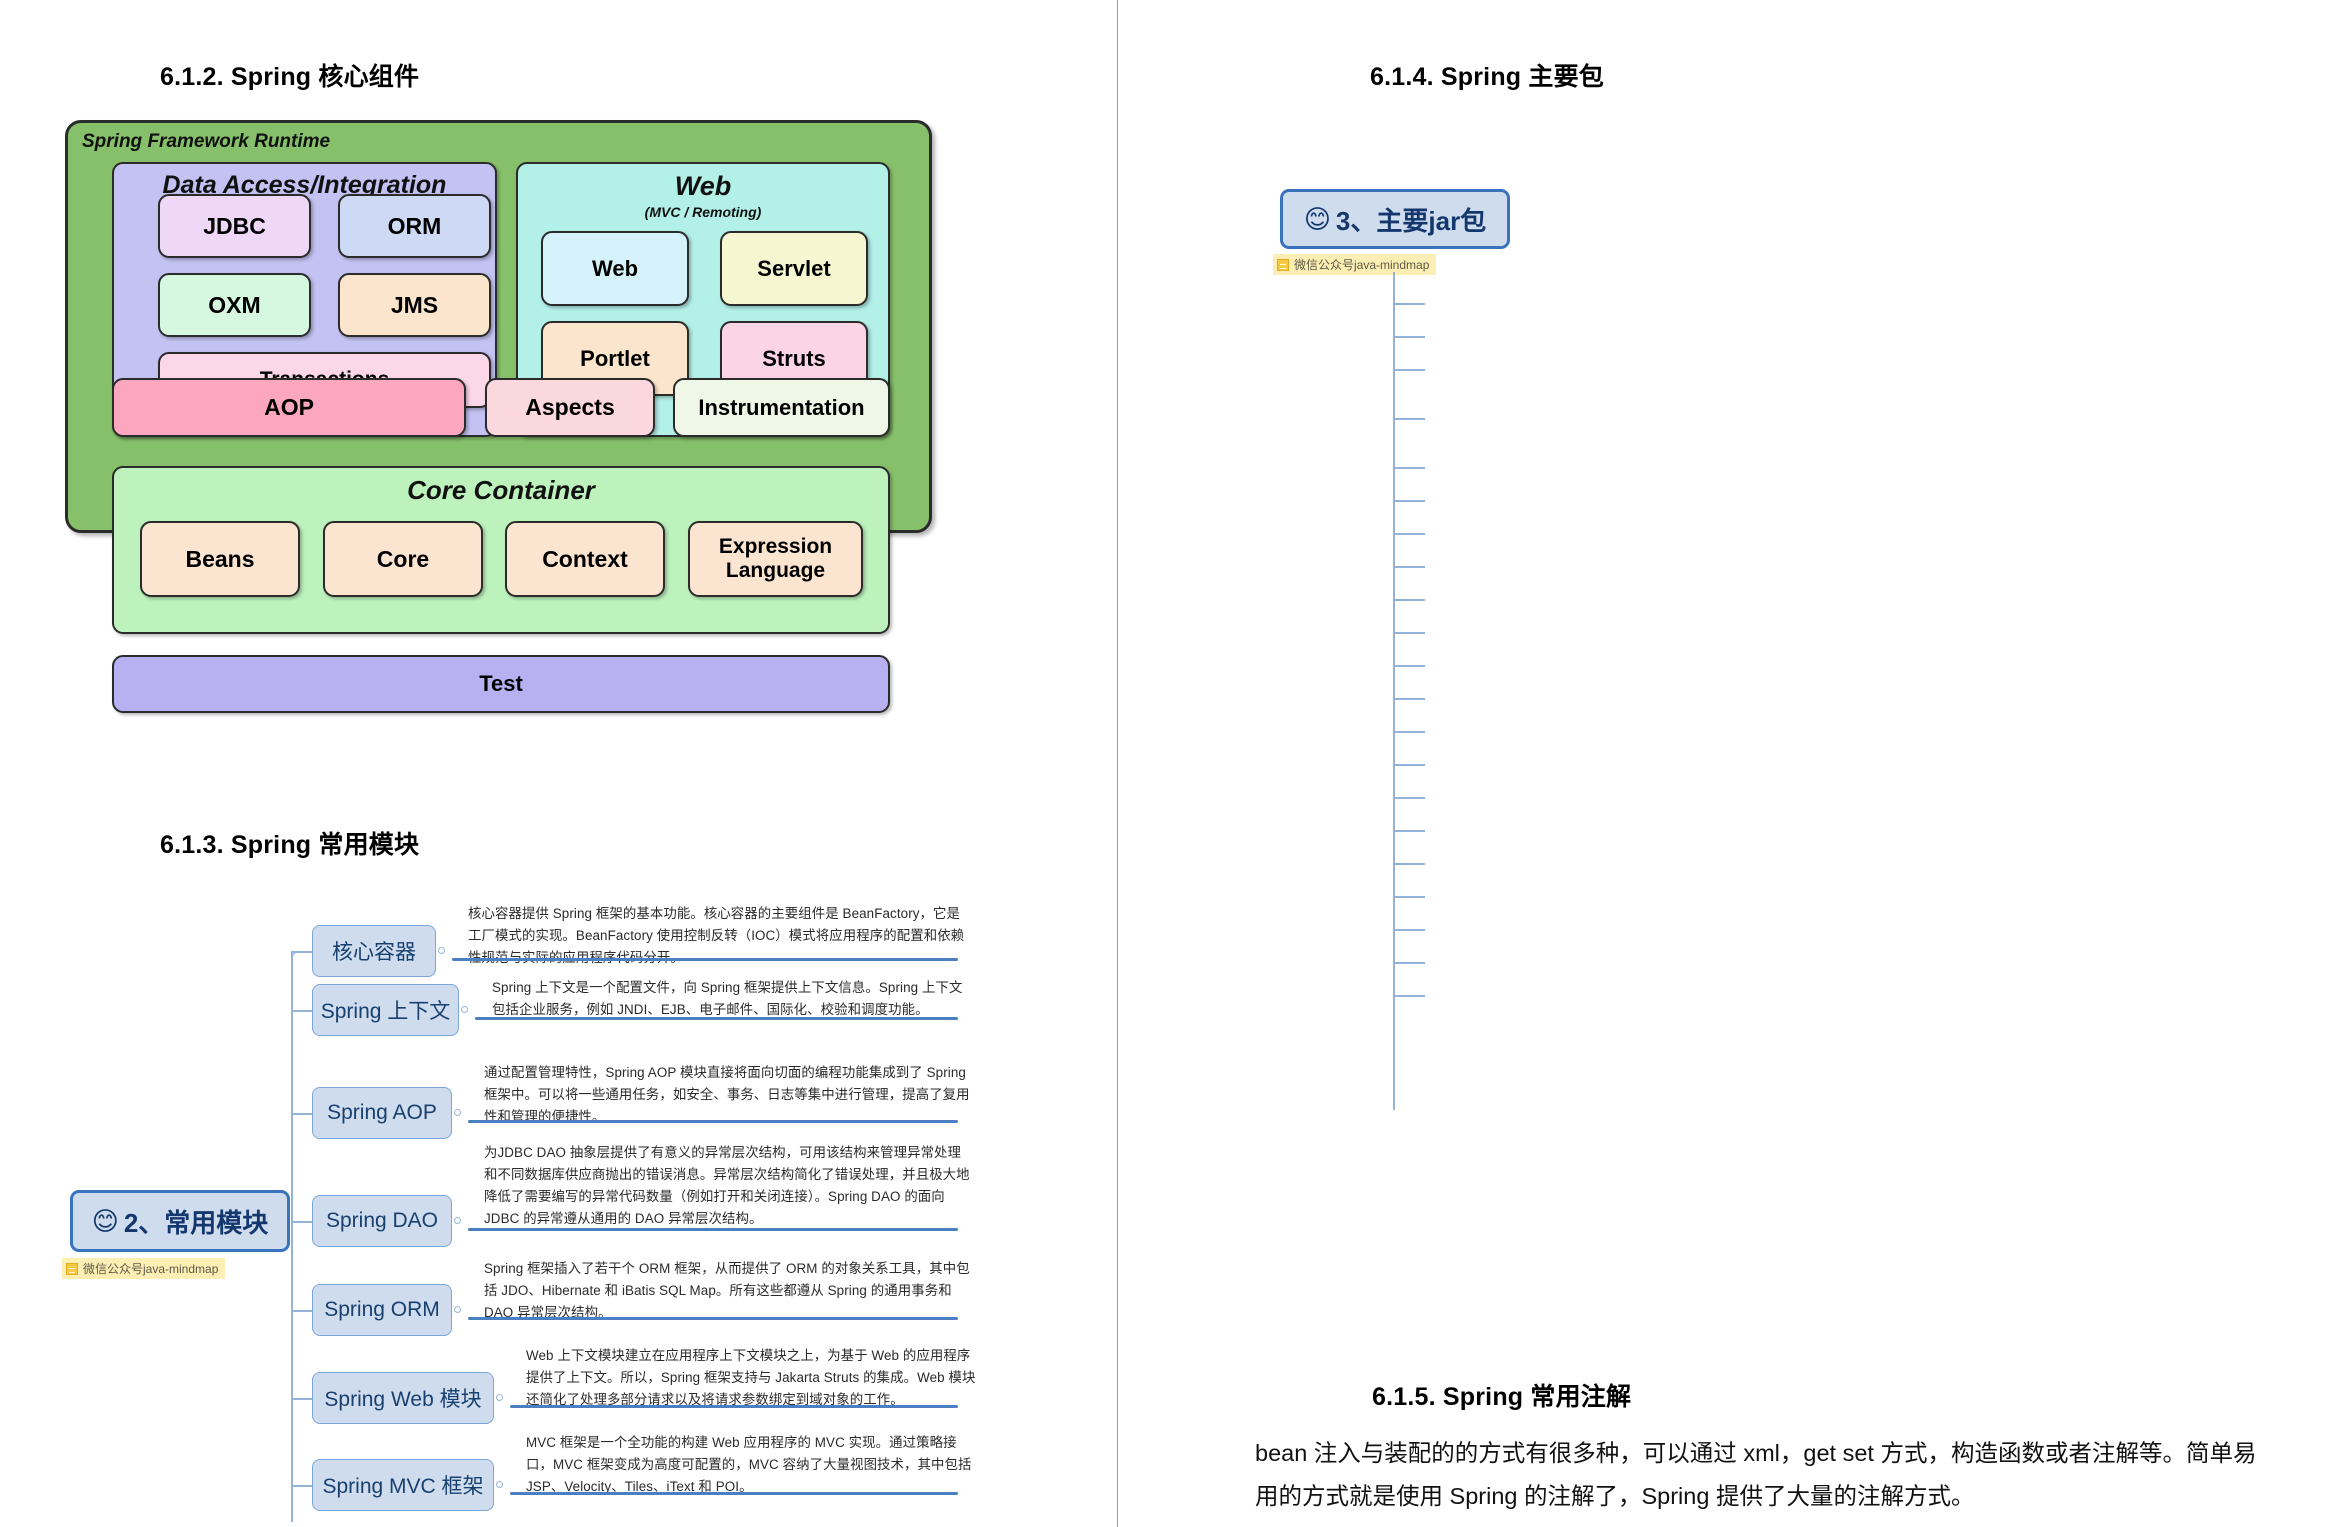 Image resolution: width=2341 pixels, height=1527 pixels. I want to click on group-web-title: Web, so click(703, 186).